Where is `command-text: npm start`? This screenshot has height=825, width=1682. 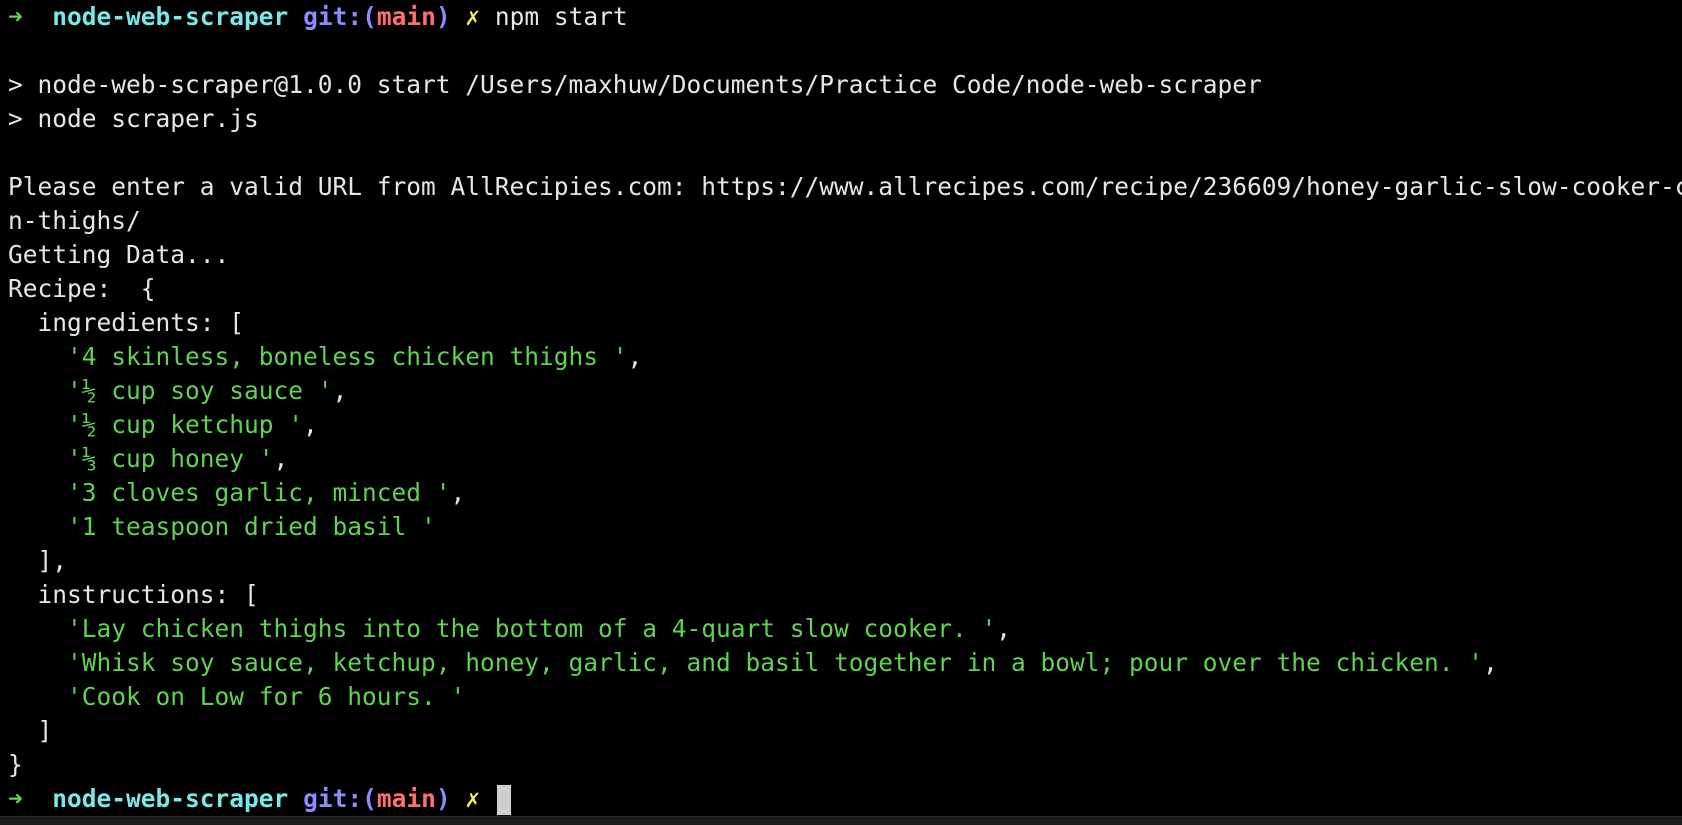
command-text: npm start is located at coordinates (561, 16).